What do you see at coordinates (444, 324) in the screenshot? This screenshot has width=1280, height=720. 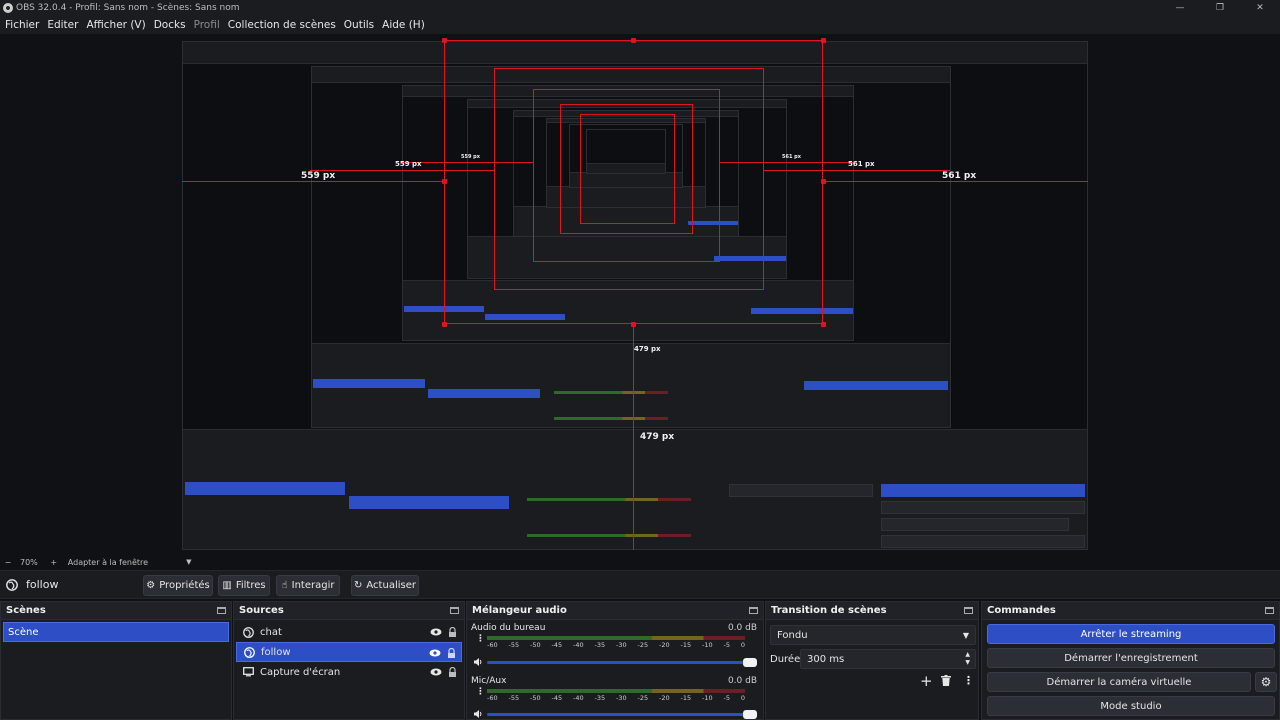 I see `handle-bottom-left` at bounding box center [444, 324].